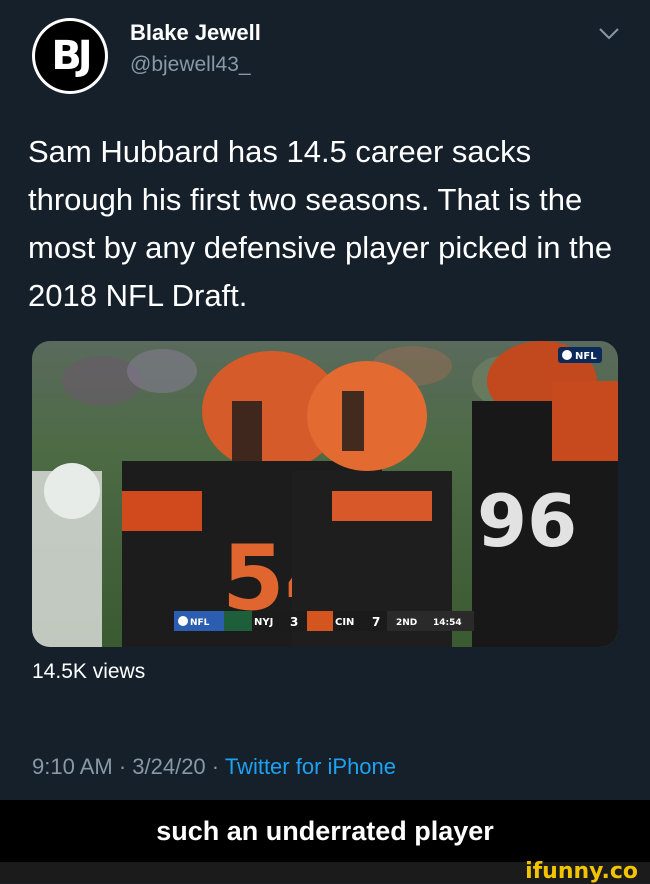  Describe the element at coordinates (447, 623) in the screenshot. I see `game-clock: 14:54` at that location.